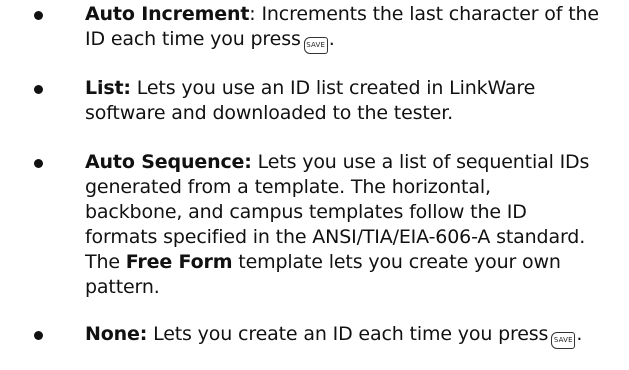 Image resolution: width=629 pixels, height=370 pixels. I want to click on item-description: software and downloaded to the tester., so click(269, 113).